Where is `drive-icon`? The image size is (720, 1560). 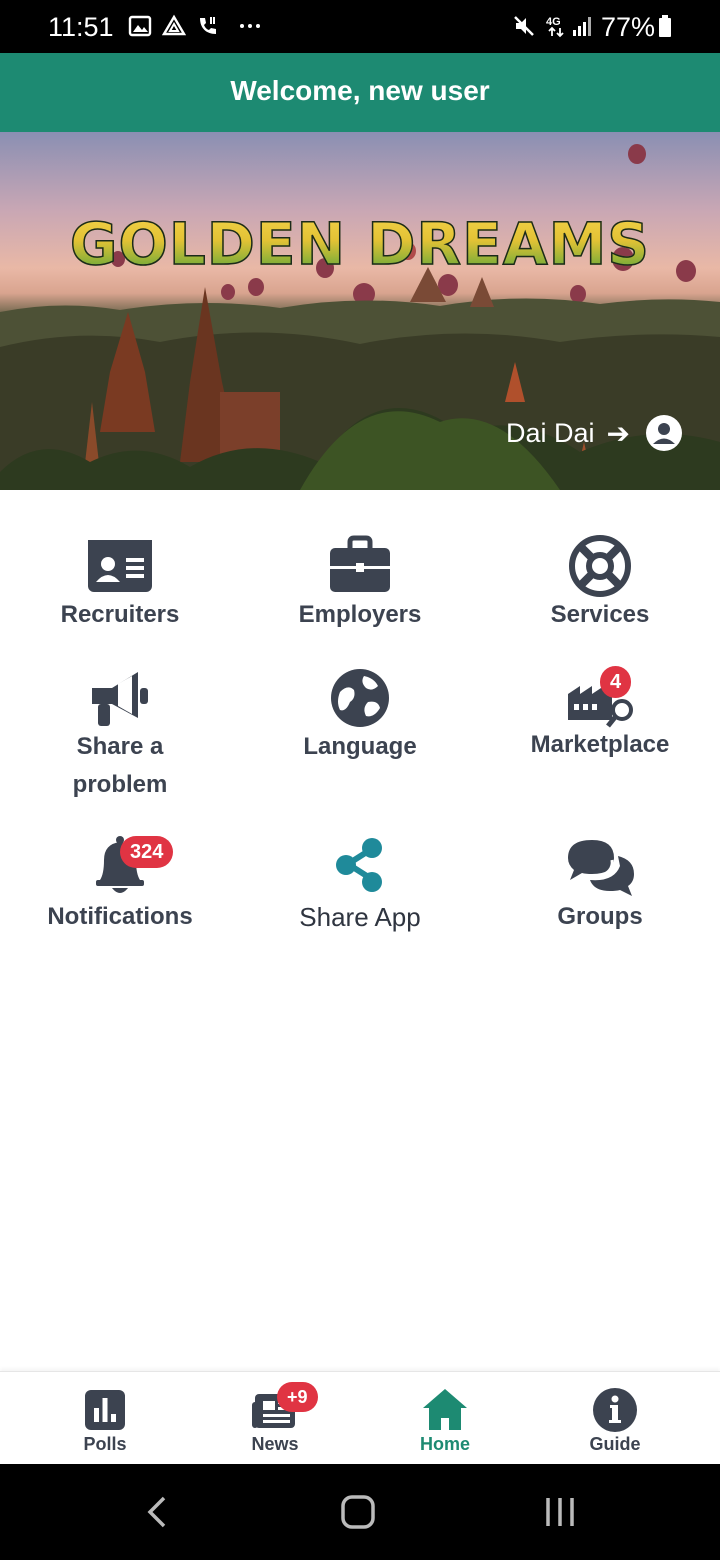 drive-icon is located at coordinates (174, 25).